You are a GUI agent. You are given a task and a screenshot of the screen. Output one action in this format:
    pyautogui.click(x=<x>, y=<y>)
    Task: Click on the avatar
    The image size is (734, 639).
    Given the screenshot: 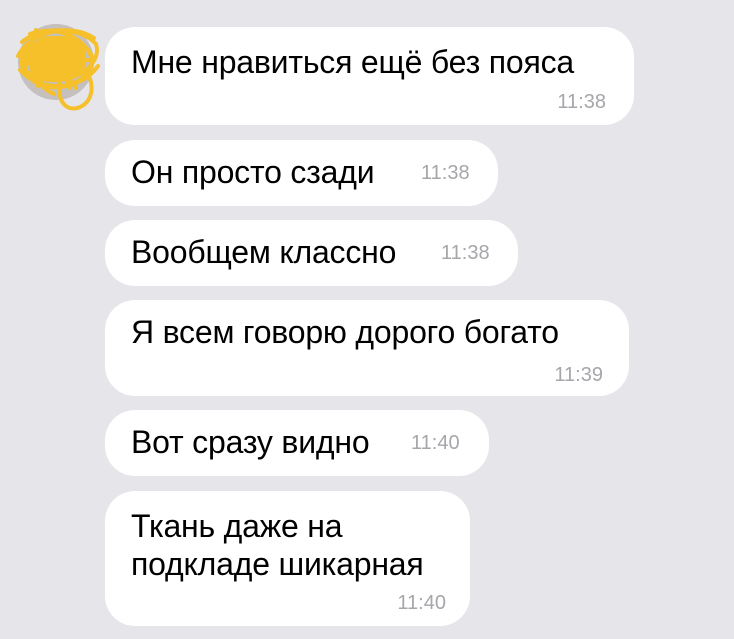 What is the action you would take?
    pyautogui.click(x=56, y=68)
    